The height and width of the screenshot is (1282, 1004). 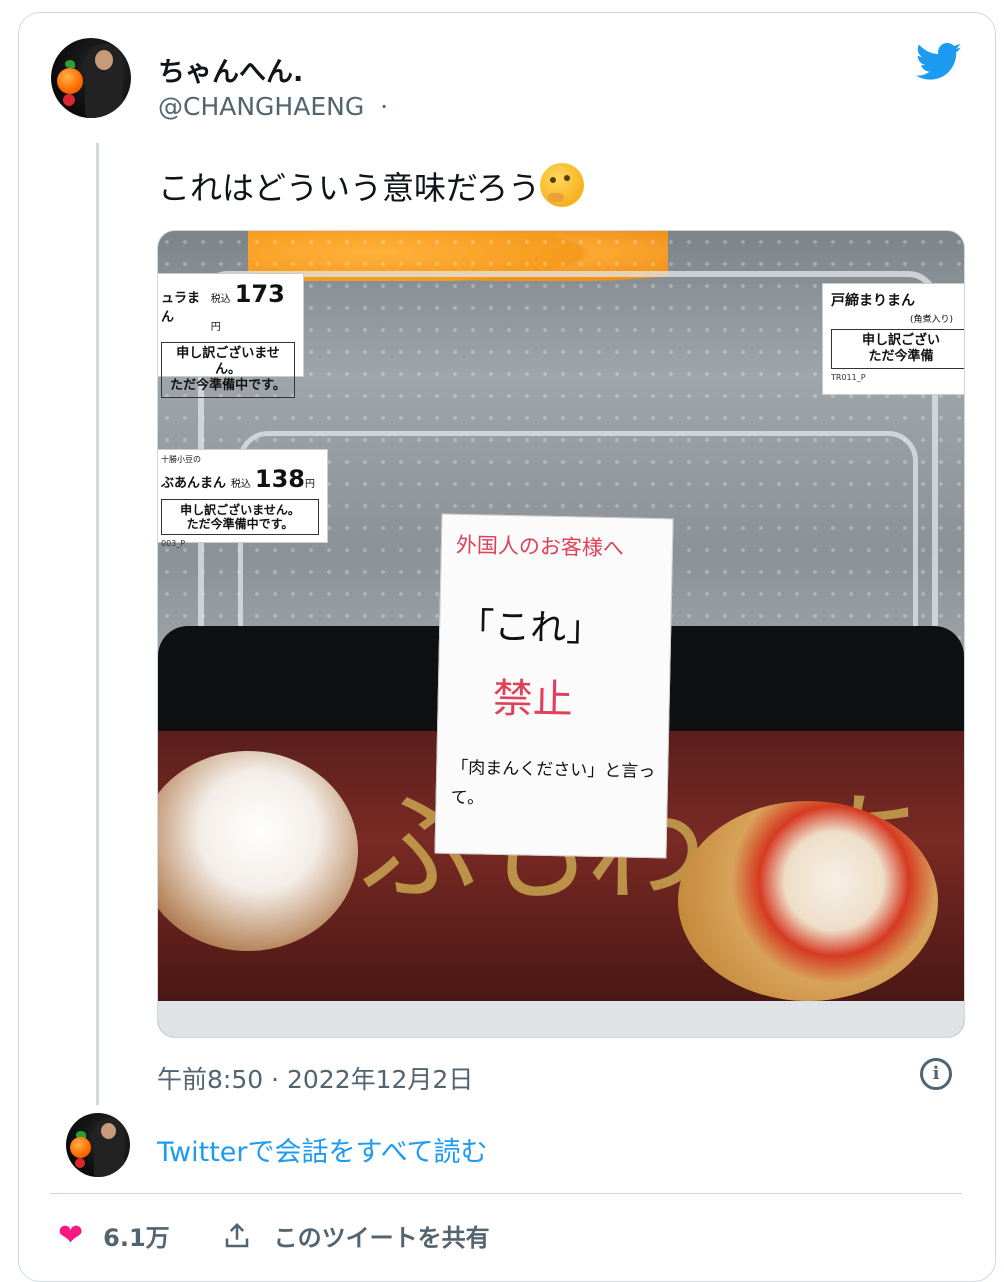 I want to click on author-name: ちゃんへん., so click(x=230, y=69).